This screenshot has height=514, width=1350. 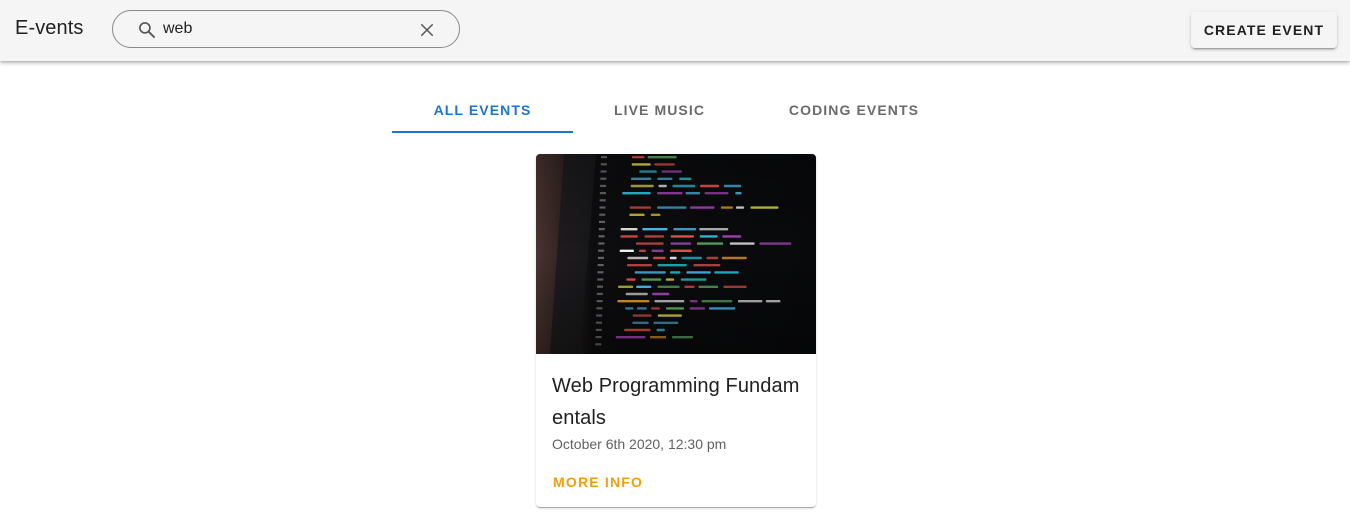 What do you see at coordinates (283, 29) in the screenshot?
I see `search-input` at bounding box center [283, 29].